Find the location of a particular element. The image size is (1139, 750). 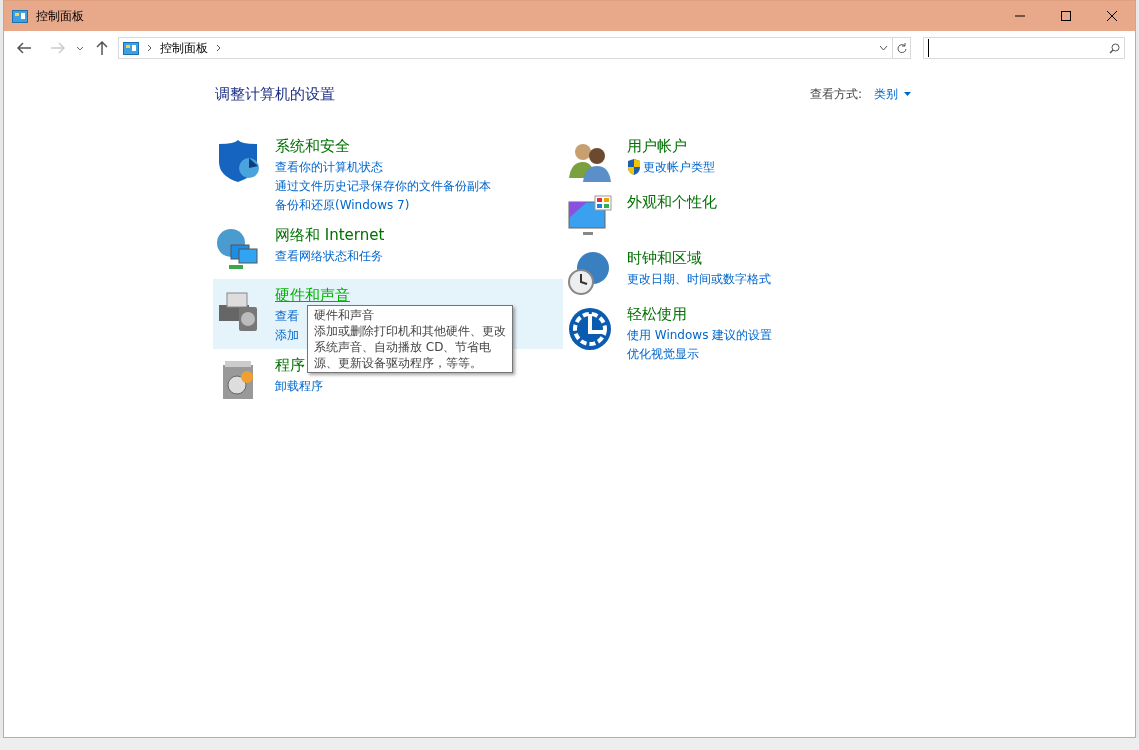

tooltip-text: 添加或删除打印机和其他硬件、更改系统声音、自动播放 CD、节省电源、更新设备驱动程序，等等。 is located at coordinates (410, 347).